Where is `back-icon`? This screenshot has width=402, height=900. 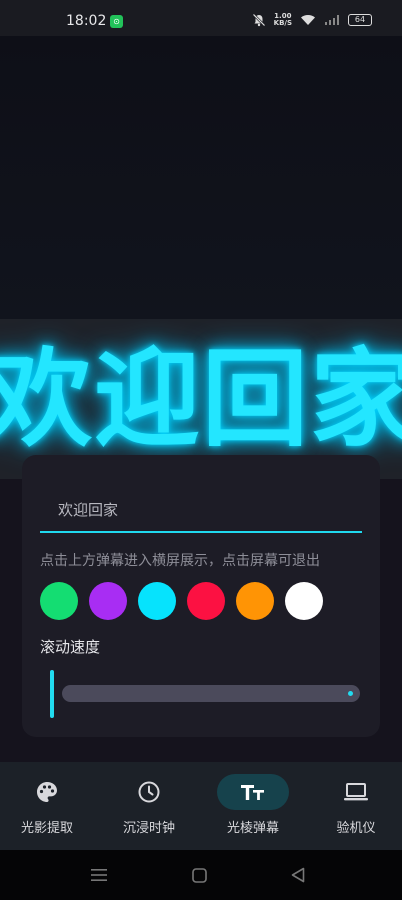
back-icon is located at coordinates (298, 875).